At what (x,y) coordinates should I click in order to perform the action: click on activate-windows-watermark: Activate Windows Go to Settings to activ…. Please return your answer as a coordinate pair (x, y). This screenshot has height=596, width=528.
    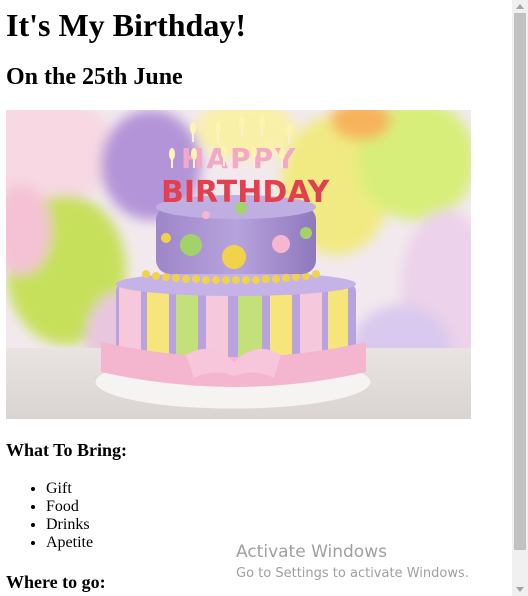
    Looking at the image, I should click on (352, 561).